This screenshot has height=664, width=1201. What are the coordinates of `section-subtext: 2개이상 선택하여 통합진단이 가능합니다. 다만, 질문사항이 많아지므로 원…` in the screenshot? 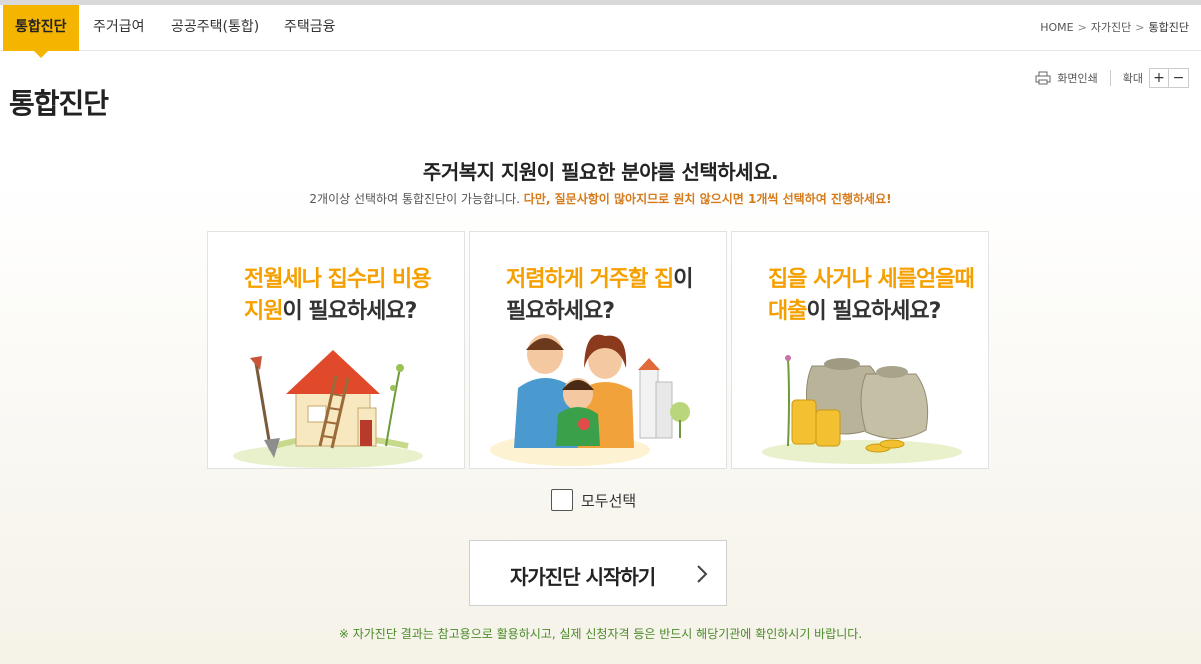 It's located at (600, 198).